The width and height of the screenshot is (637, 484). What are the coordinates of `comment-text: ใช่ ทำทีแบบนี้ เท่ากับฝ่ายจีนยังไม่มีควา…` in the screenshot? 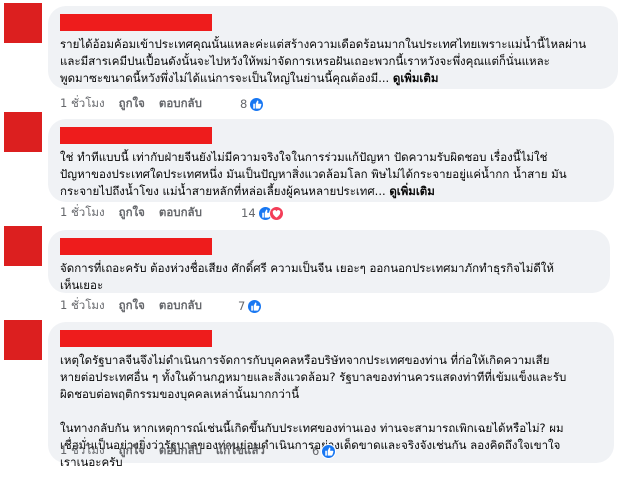 It's located at (313, 174).